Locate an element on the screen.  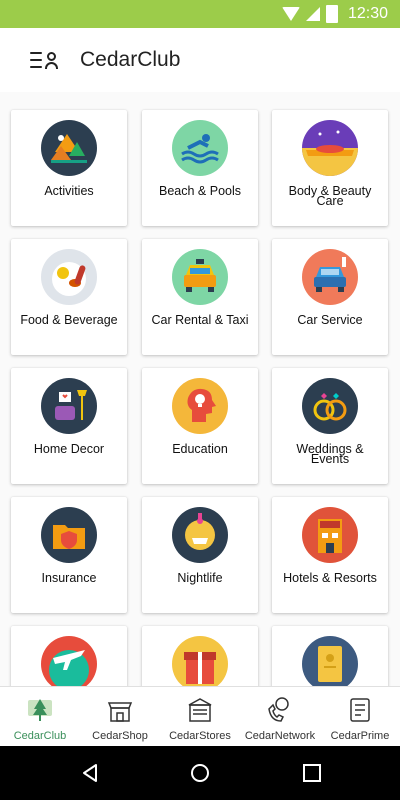
category-card-insurance: Insurance is located at coordinates (69, 555).